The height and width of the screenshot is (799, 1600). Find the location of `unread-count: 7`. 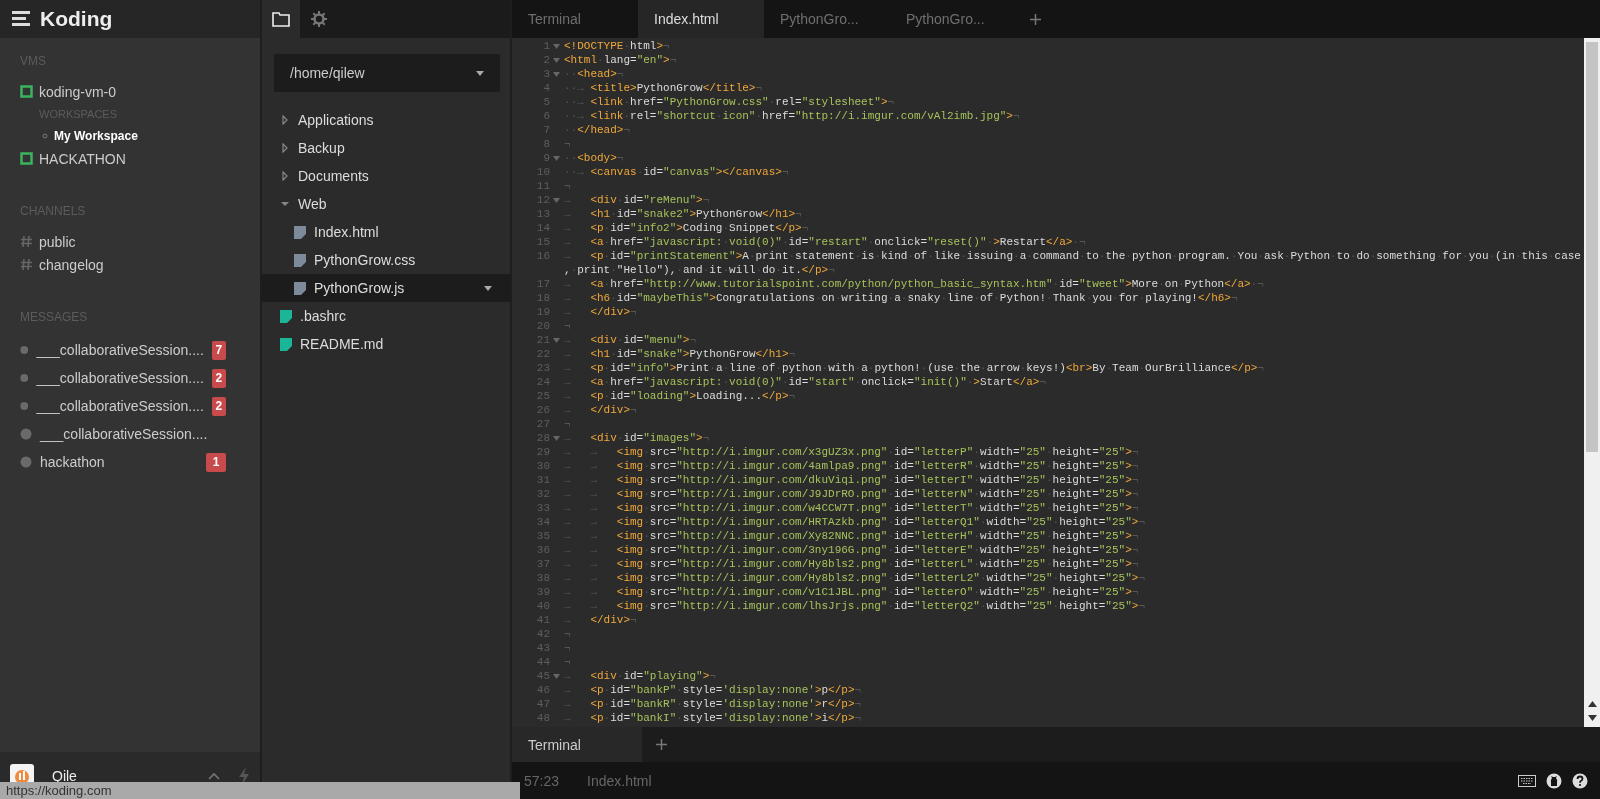

unread-count: 7 is located at coordinates (218, 350).